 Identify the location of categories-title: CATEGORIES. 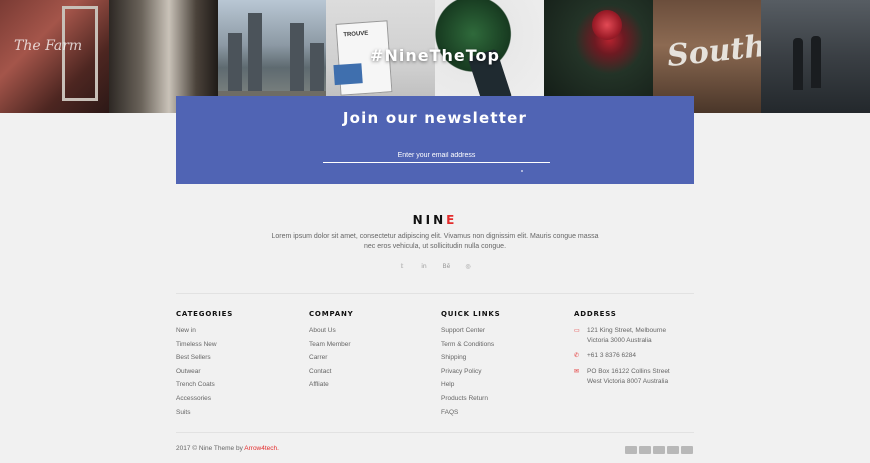
(205, 314).